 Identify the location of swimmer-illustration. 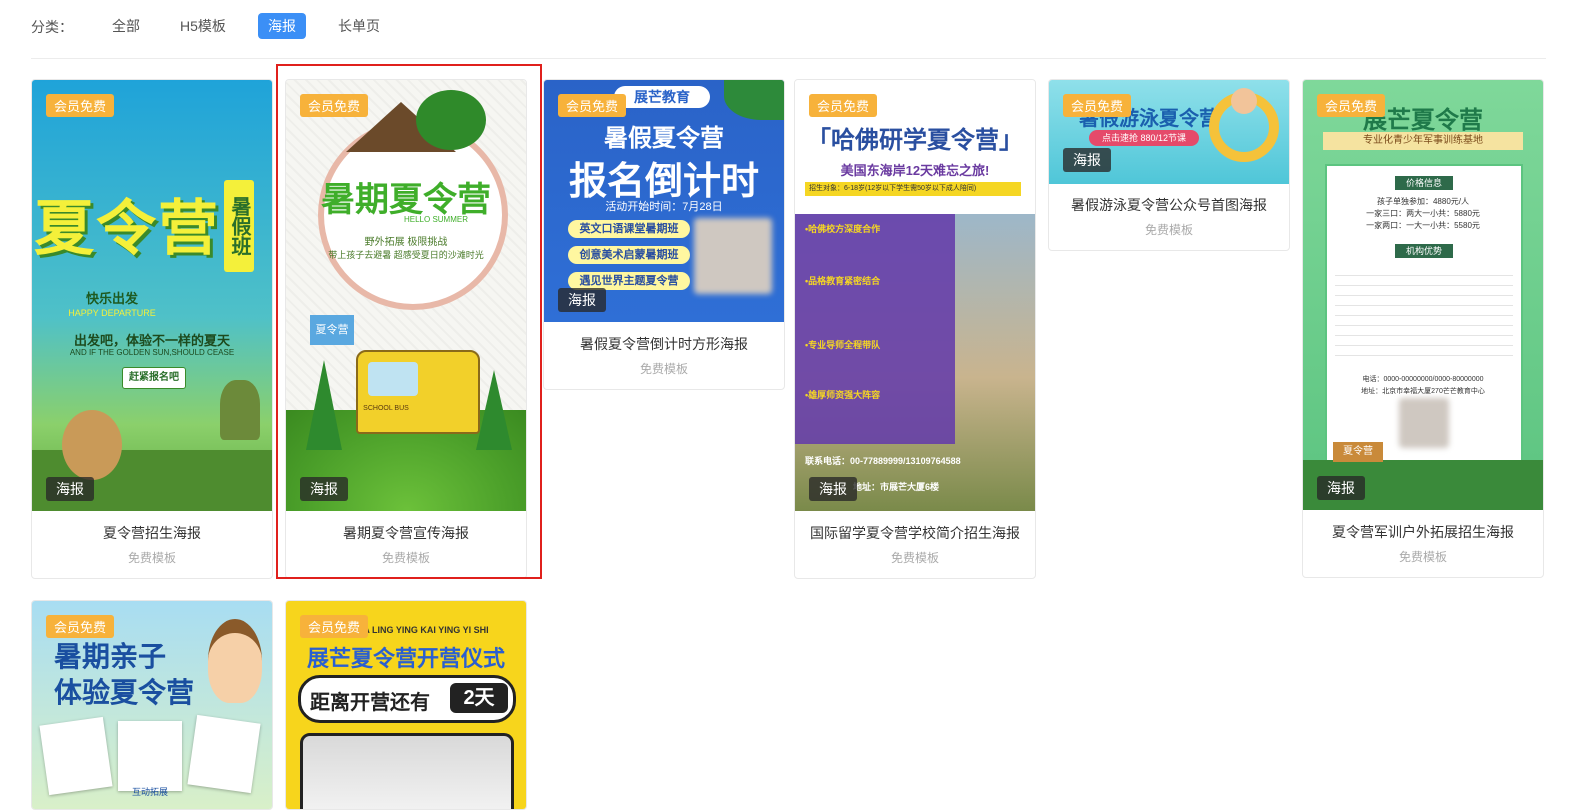
(1244, 101).